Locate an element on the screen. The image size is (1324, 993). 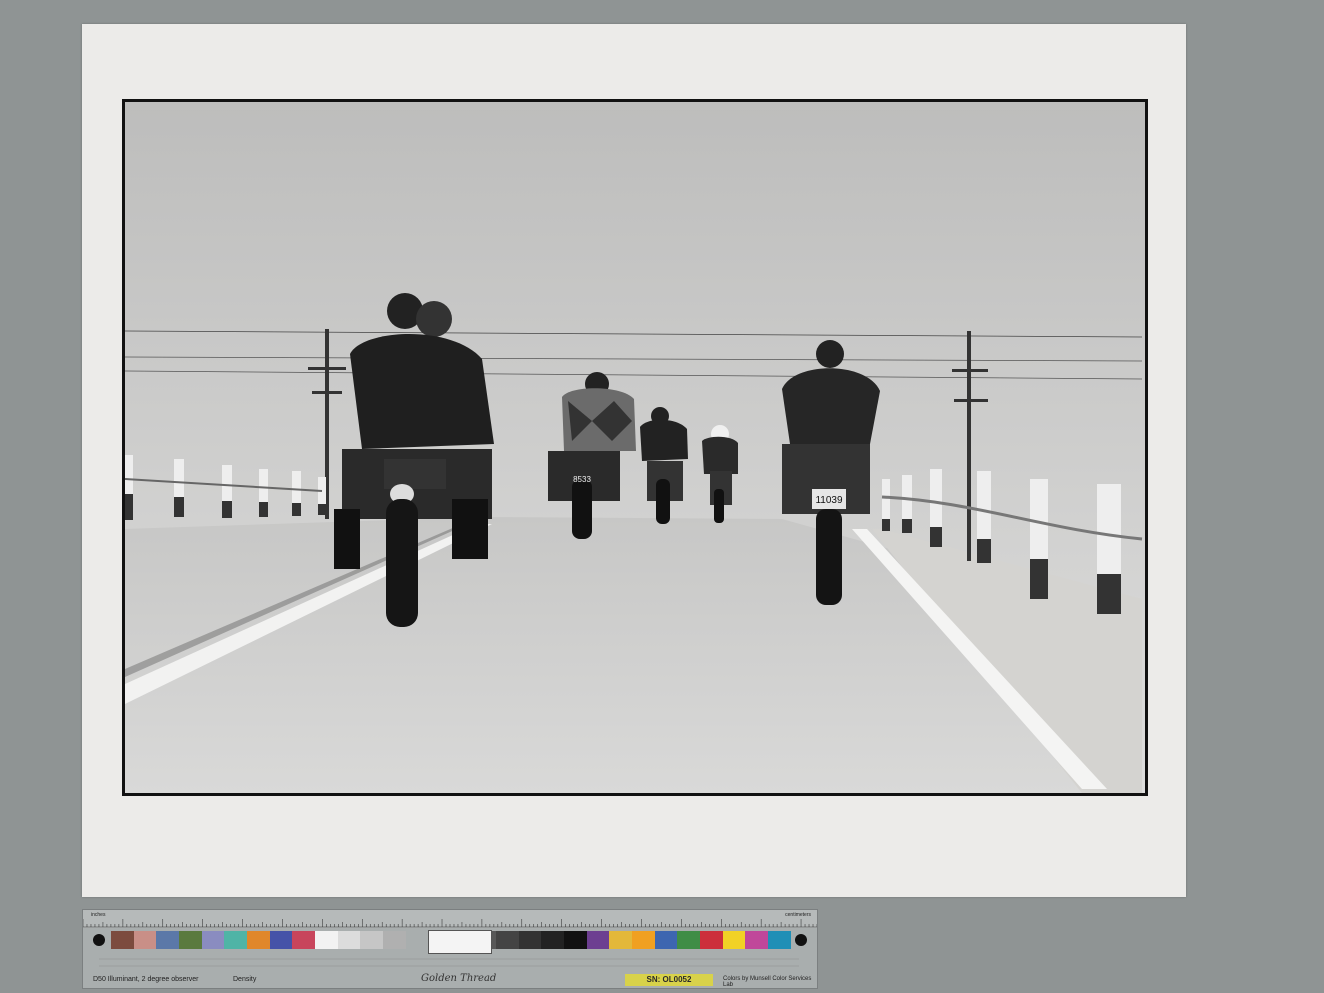
license-plate-right: 11039 is located at coordinates (829, 500).